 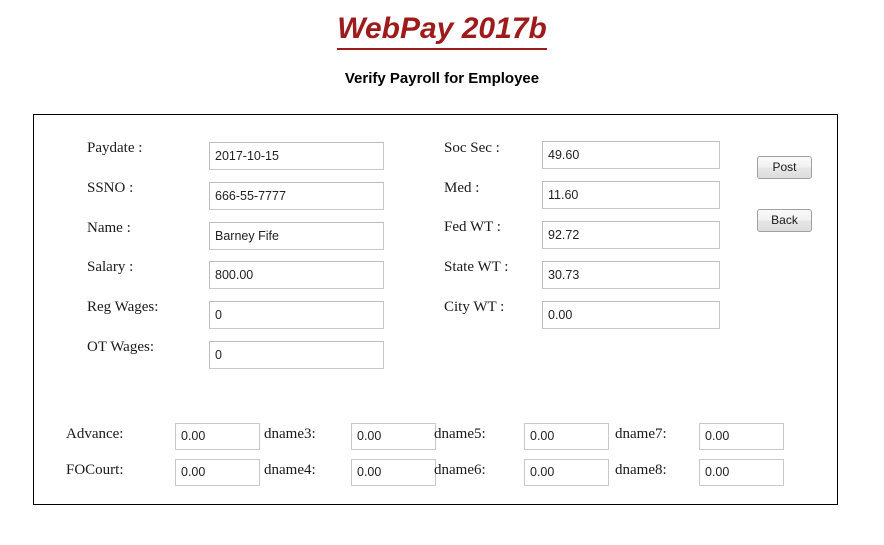 I want to click on page-subtitle: Verify Payroll for Employee, so click(x=442, y=78).